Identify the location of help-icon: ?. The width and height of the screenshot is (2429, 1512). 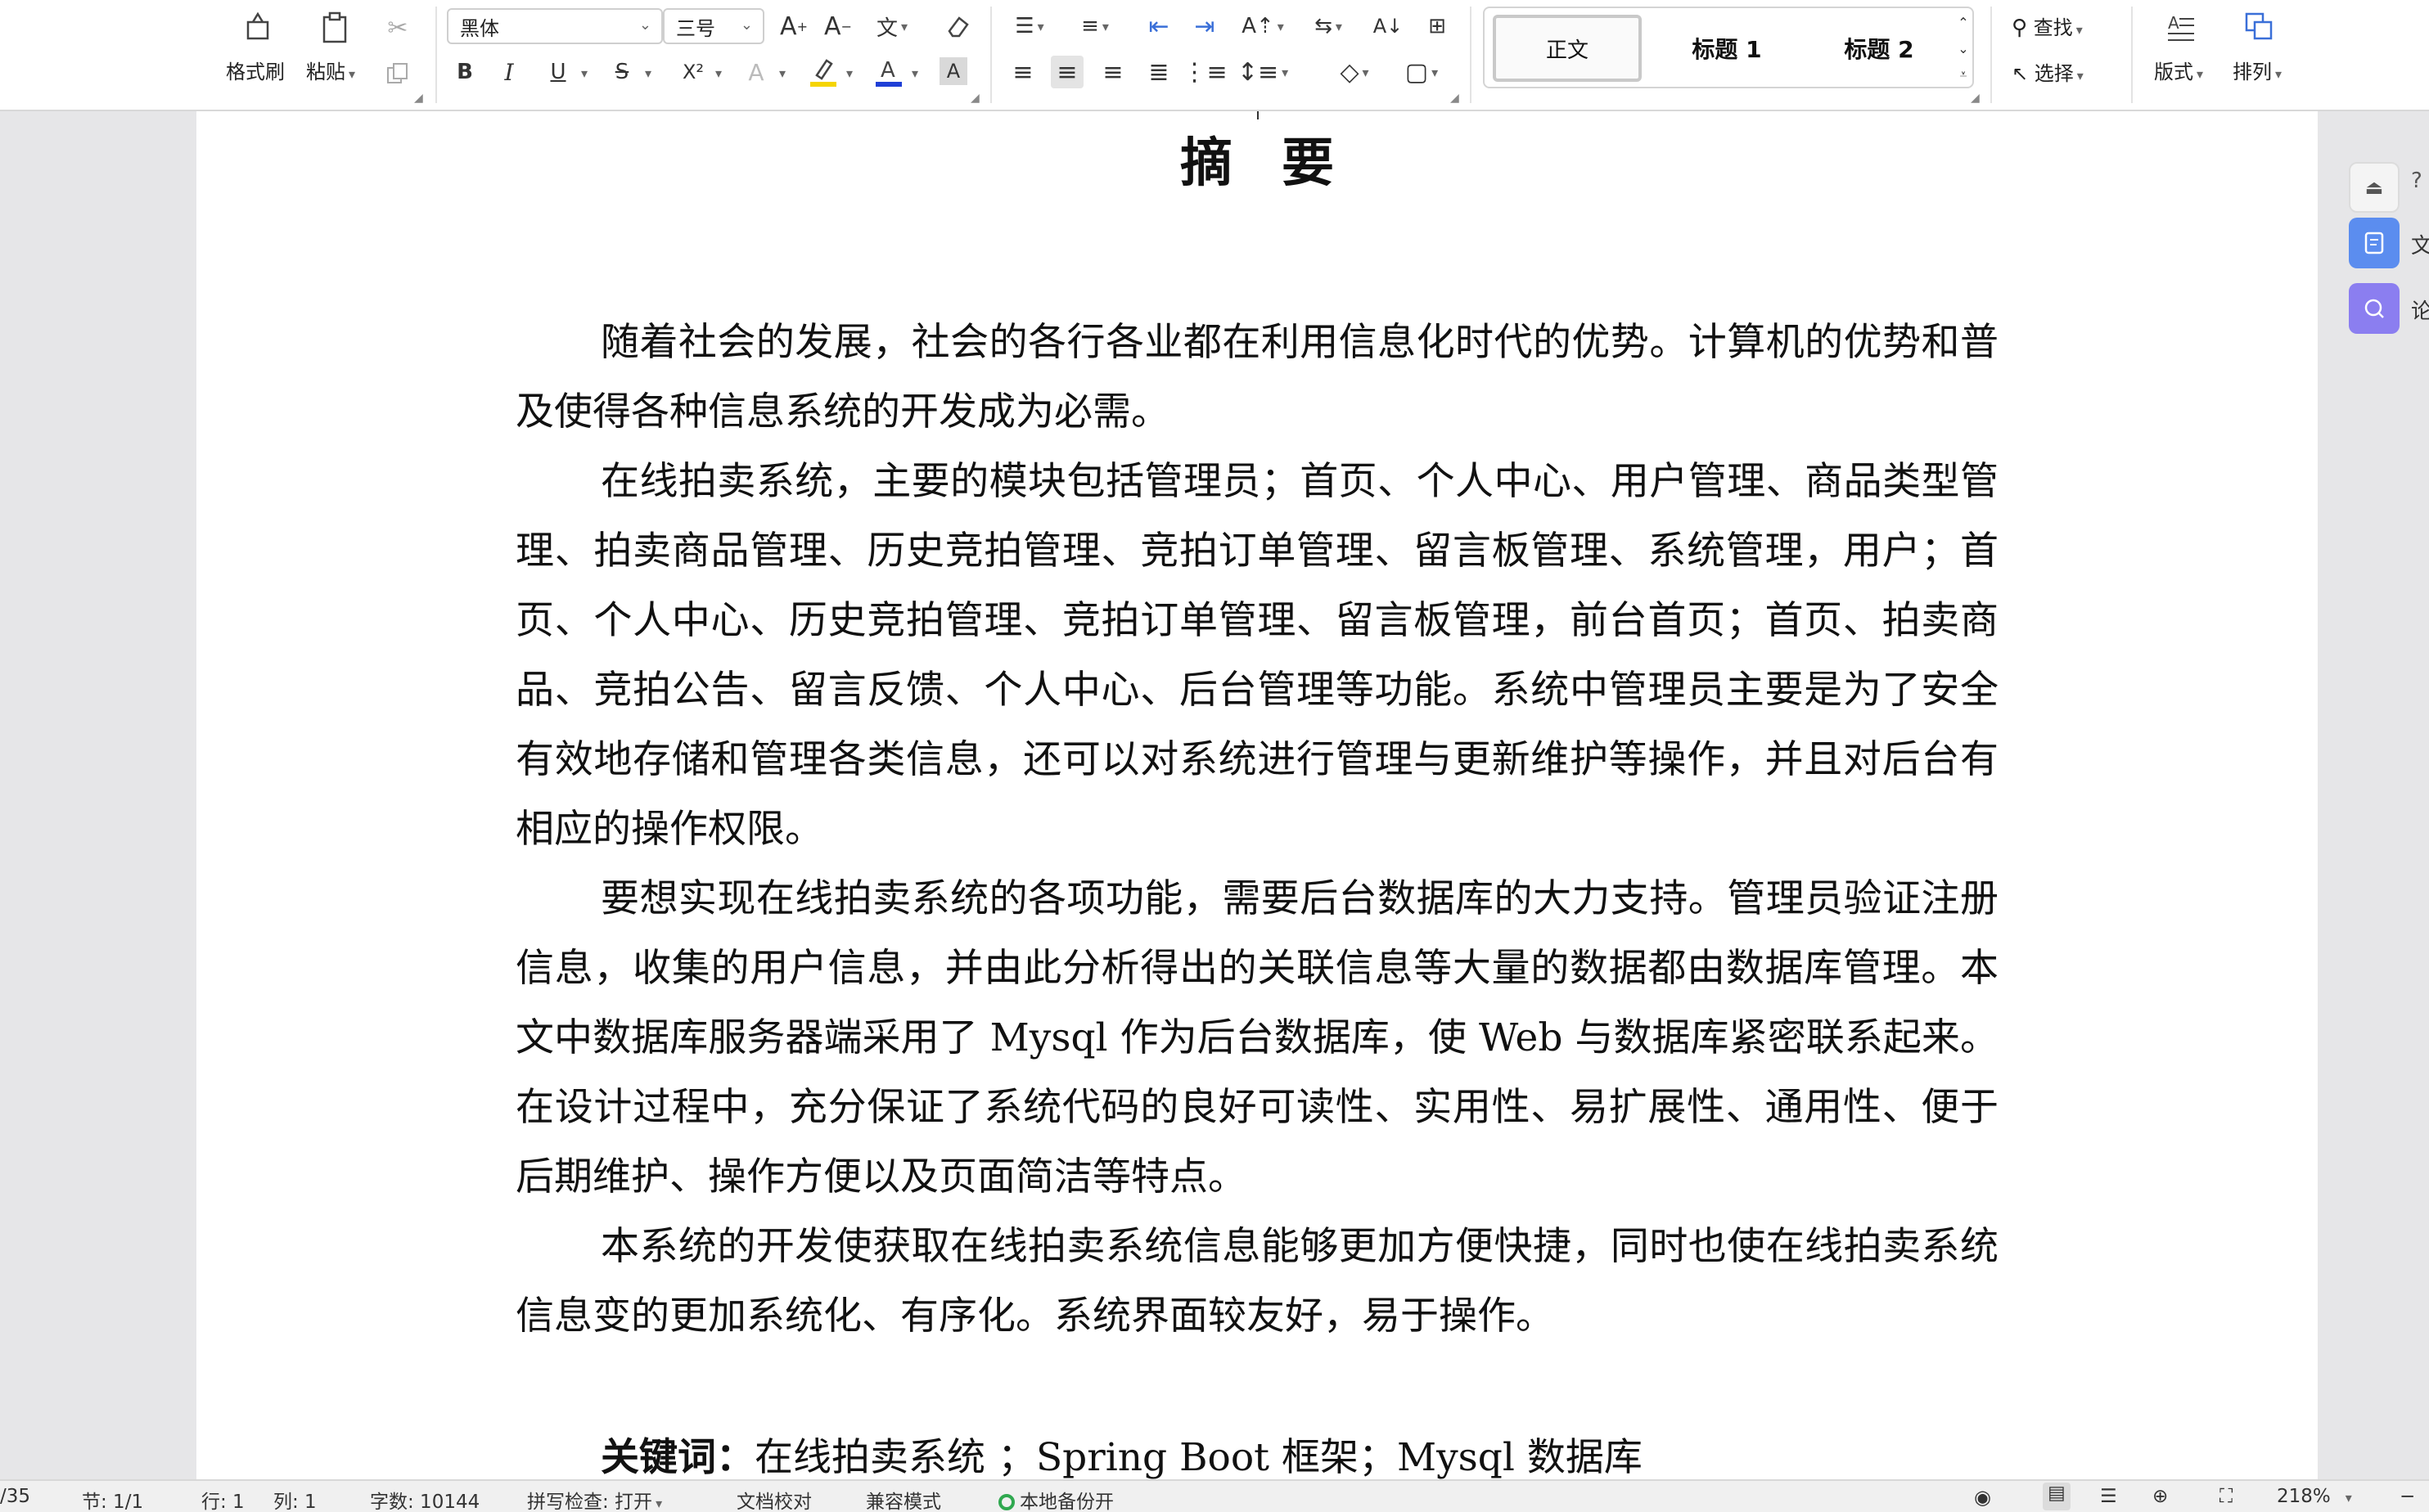
(2416, 181).